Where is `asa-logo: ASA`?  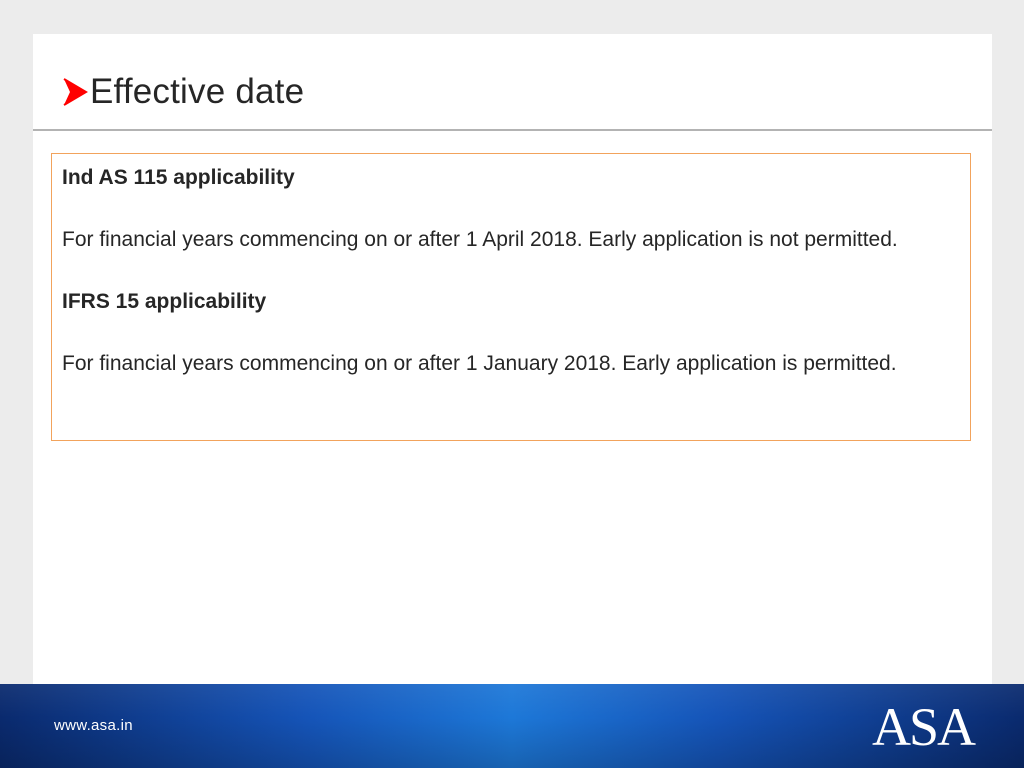 asa-logo: ASA is located at coordinates (923, 727).